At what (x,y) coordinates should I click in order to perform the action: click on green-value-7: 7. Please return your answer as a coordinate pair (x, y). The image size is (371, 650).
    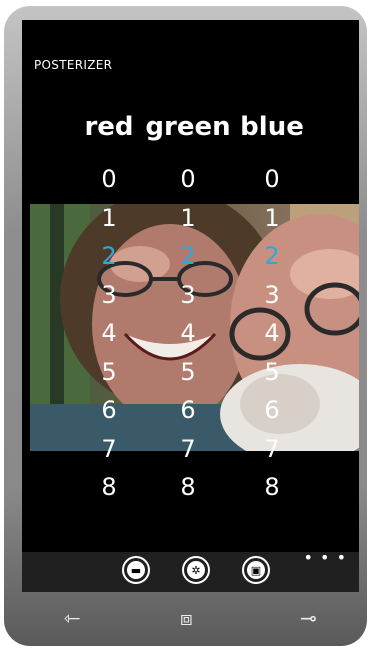
    Looking at the image, I should click on (188, 449).